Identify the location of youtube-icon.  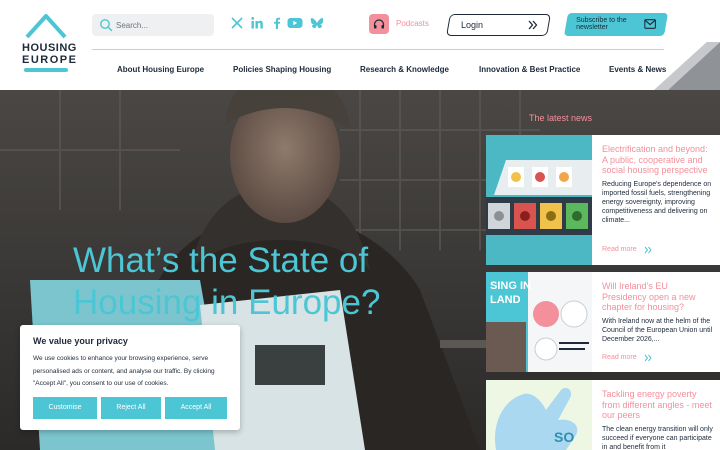
(295, 23).